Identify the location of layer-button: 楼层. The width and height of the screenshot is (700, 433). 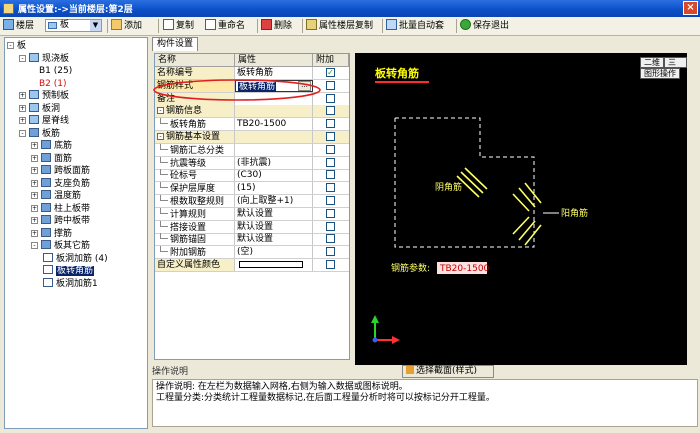
(18, 26).